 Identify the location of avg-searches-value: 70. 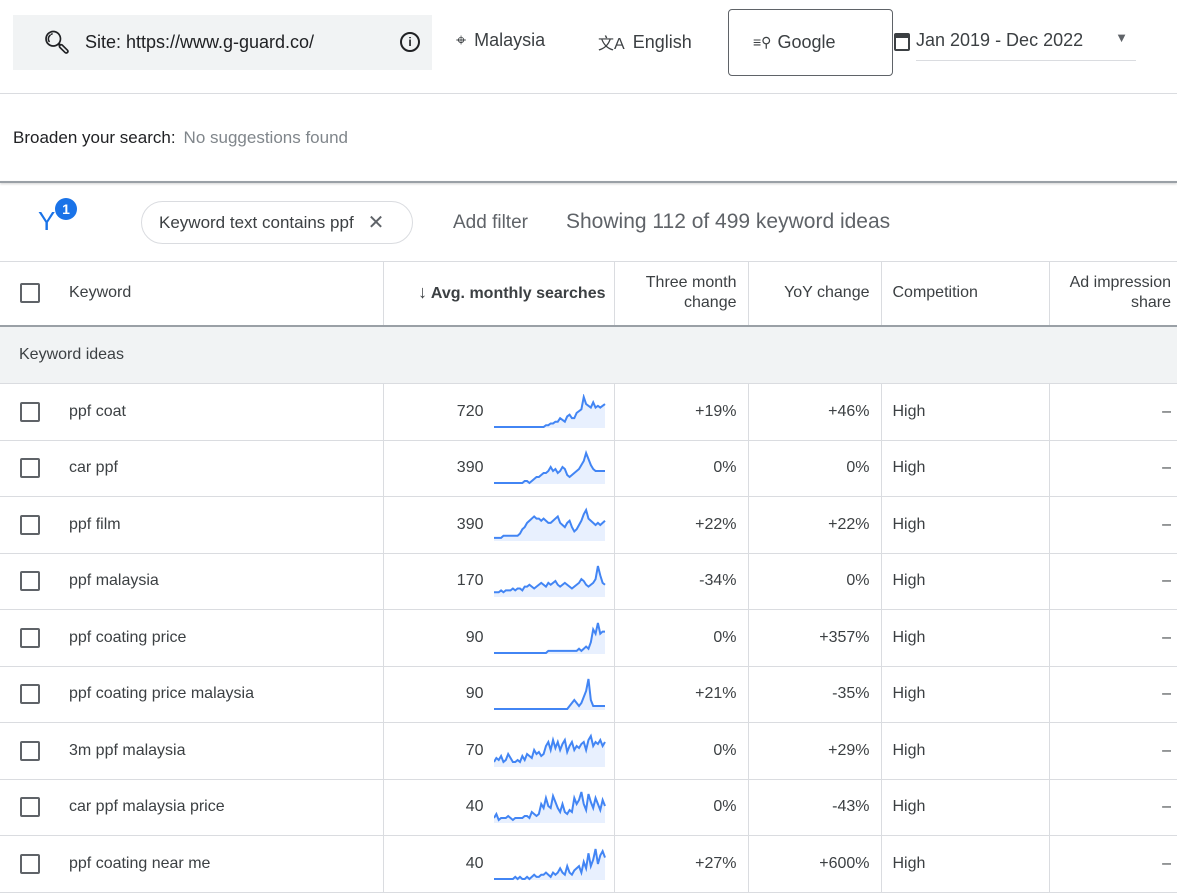
(474, 750).